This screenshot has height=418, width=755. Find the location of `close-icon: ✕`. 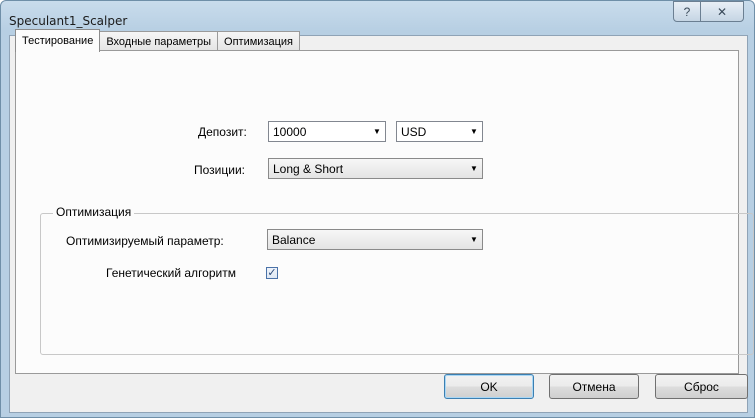

close-icon: ✕ is located at coordinates (722, 11).